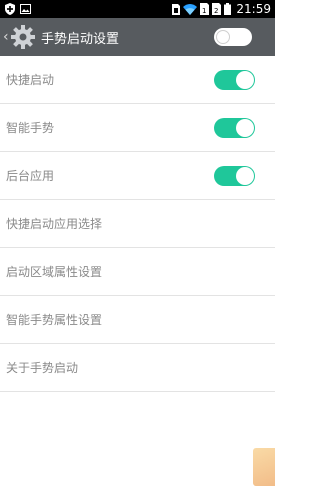 The height and width of the screenshot is (488, 320). What do you see at coordinates (30, 80) in the screenshot?
I see `setting-label: 快捷启动` at bounding box center [30, 80].